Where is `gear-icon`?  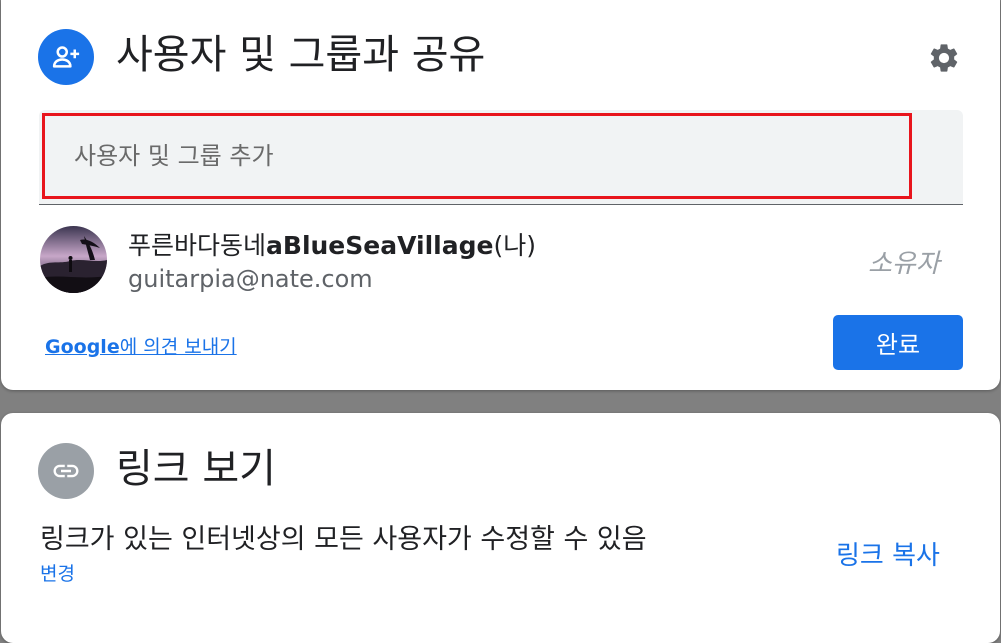 gear-icon is located at coordinates (944, 58).